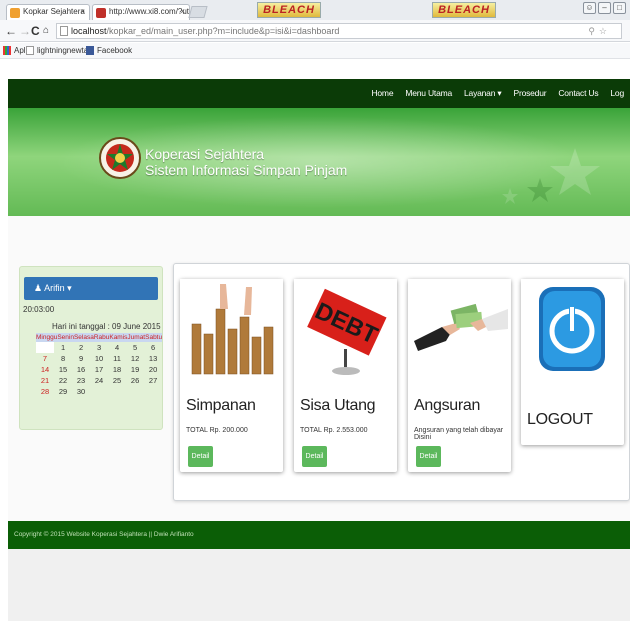 Image resolution: width=630 pixels, height=621 pixels. I want to click on card-title: Angsuran, so click(447, 405).